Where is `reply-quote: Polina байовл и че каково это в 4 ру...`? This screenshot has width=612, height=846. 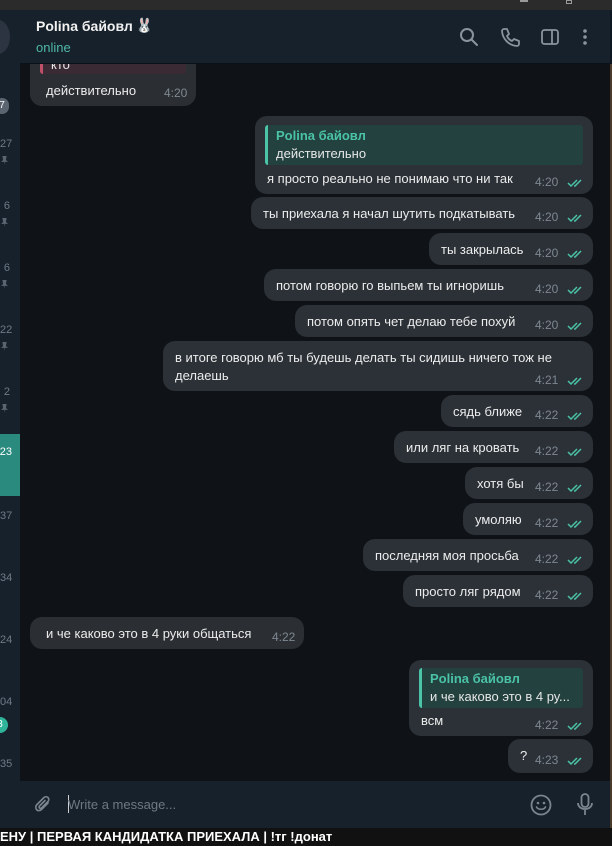
reply-quote: Polina байовл и че каково это в 4 ру... is located at coordinates (501, 688).